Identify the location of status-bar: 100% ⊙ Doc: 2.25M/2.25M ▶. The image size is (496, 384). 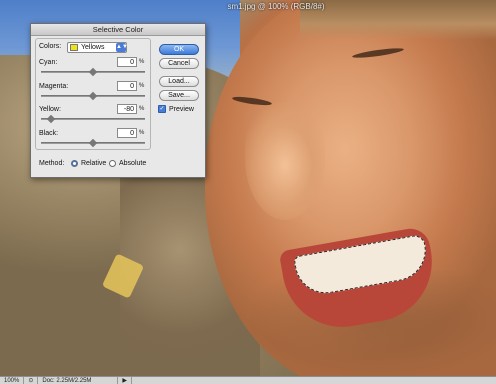
(248, 380).